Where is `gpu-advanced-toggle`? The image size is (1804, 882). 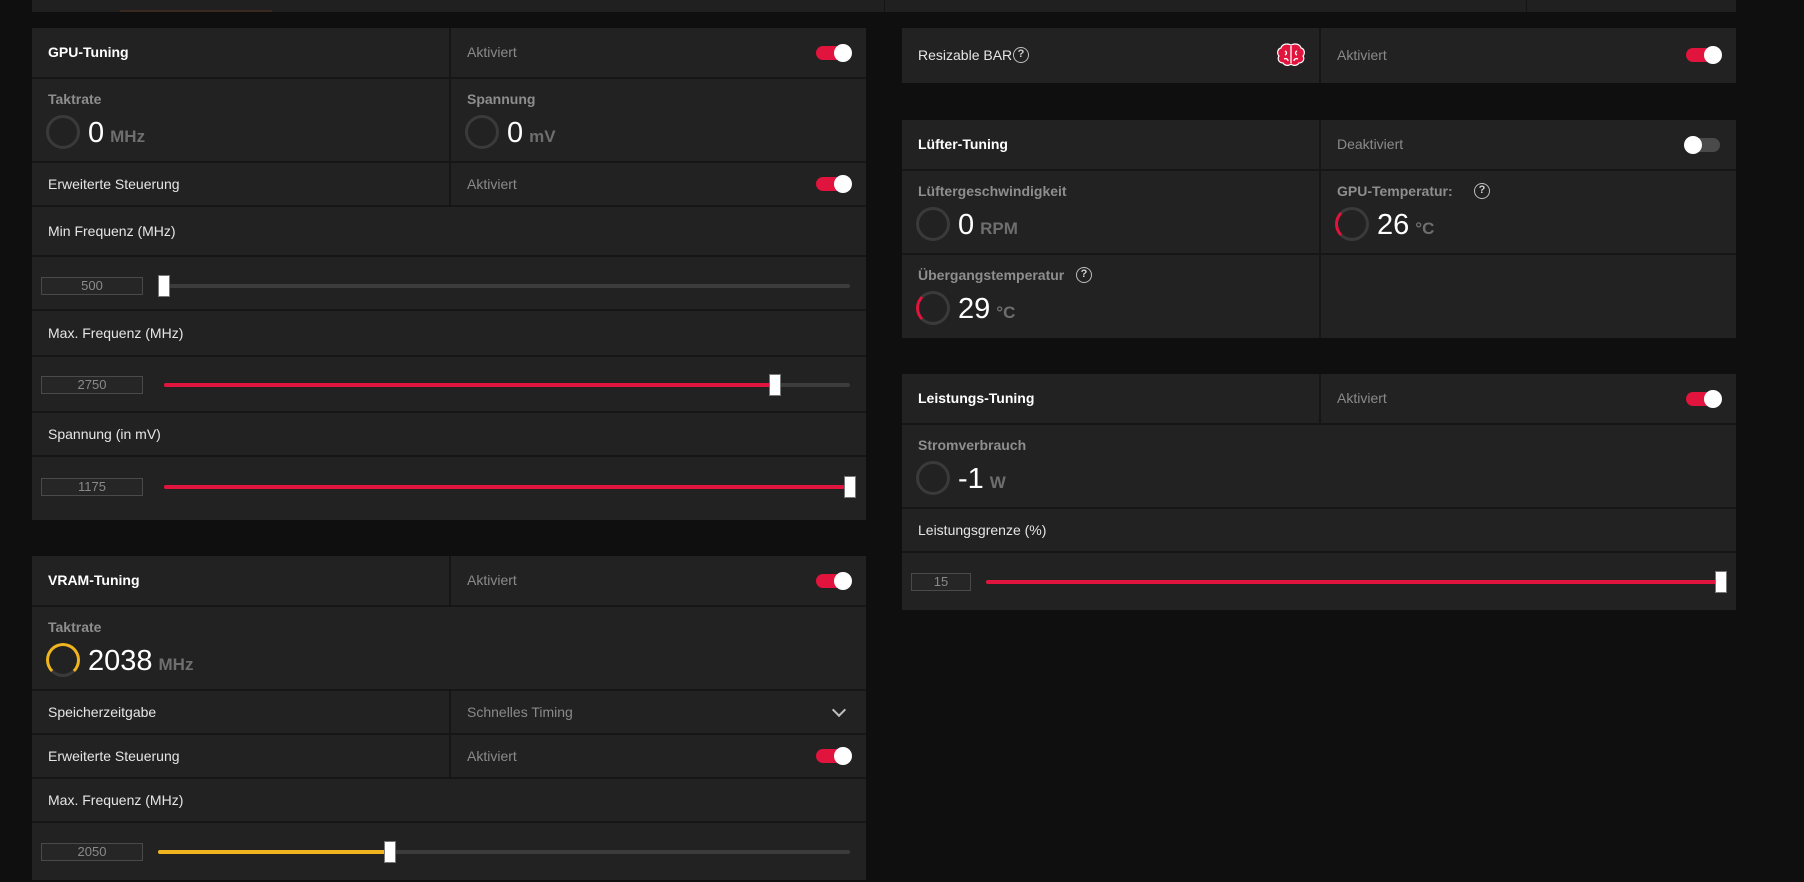 gpu-advanced-toggle is located at coordinates (834, 184).